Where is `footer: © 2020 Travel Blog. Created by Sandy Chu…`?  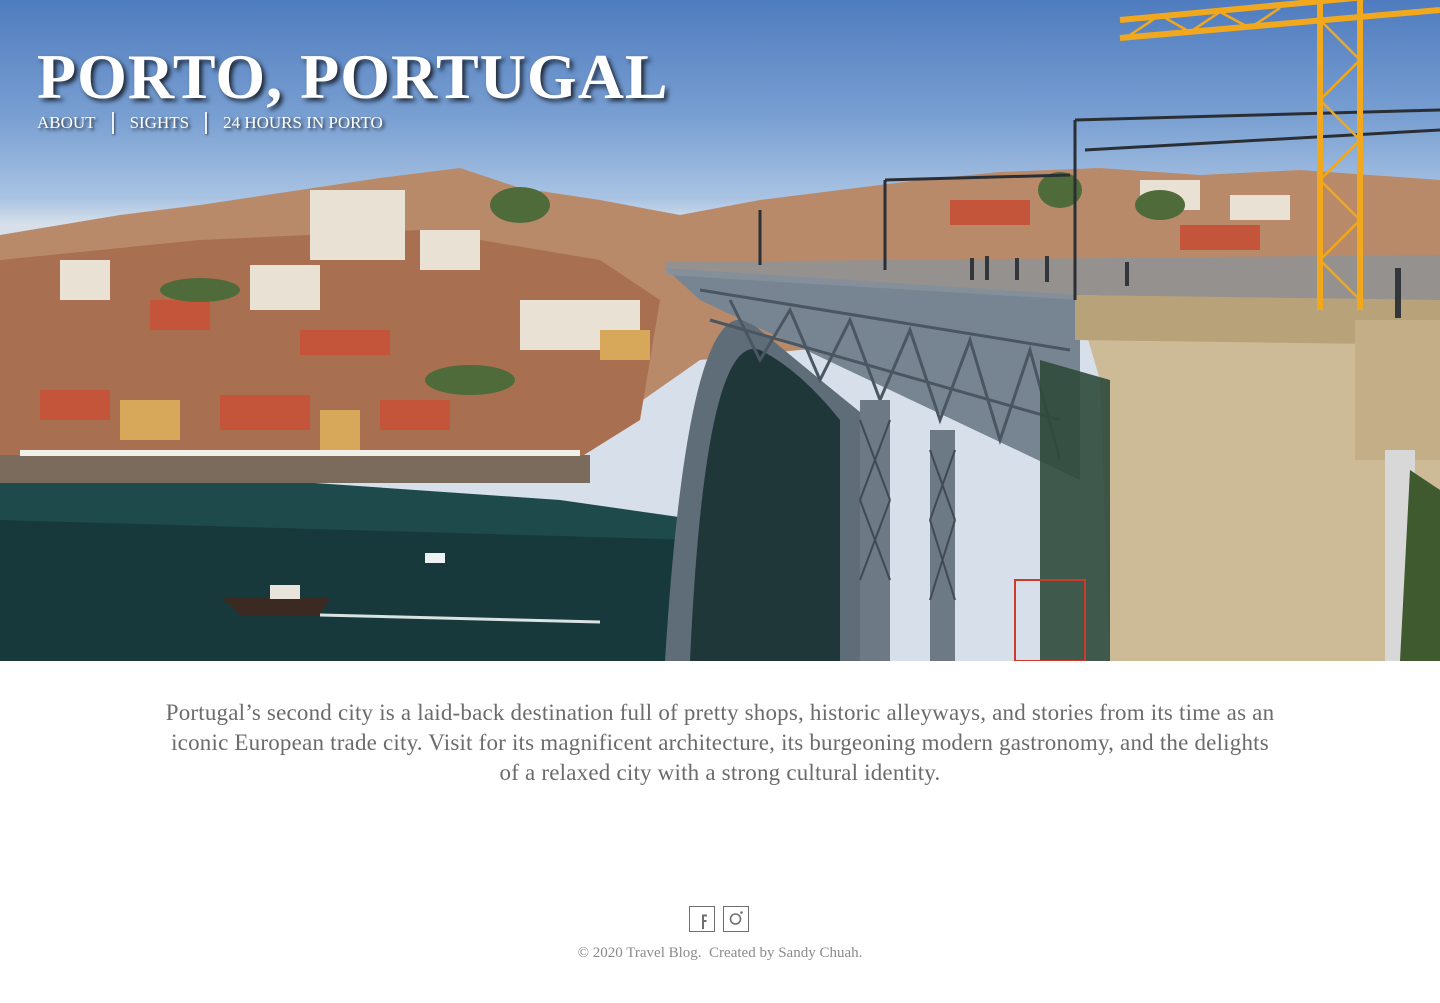 footer: © 2020 Travel Blog. Created by Sandy Chu… is located at coordinates (720, 953).